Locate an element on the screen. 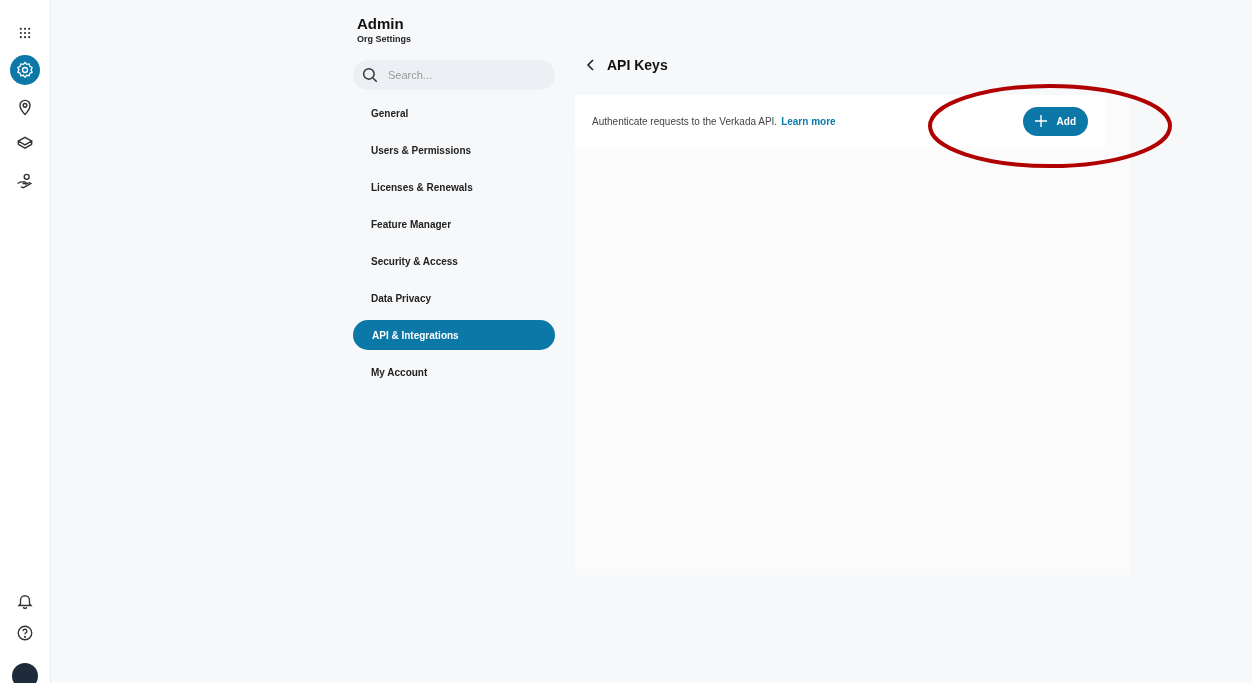  avatar is located at coordinates (25, 673).